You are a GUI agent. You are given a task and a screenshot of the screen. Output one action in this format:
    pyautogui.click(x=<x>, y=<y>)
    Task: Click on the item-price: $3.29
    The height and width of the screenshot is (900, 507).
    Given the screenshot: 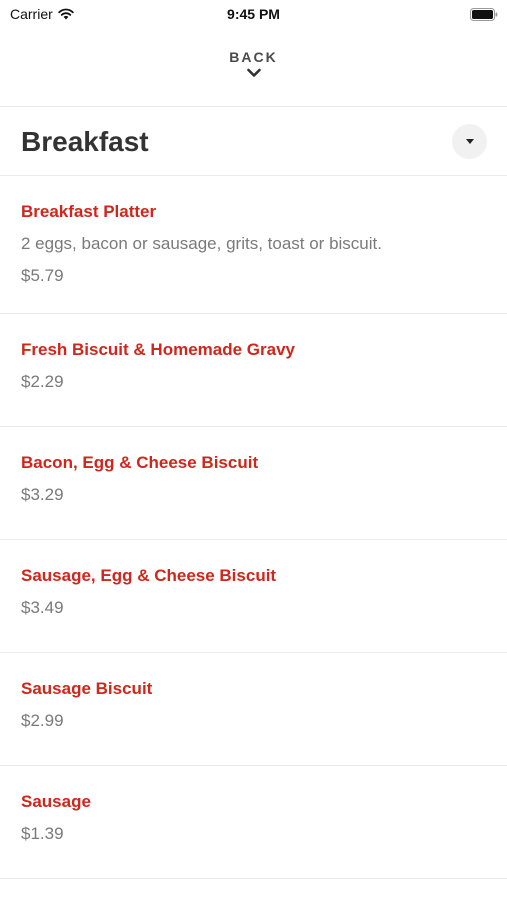 What is the action you would take?
    pyautogui.click(x=42, y=494)
    